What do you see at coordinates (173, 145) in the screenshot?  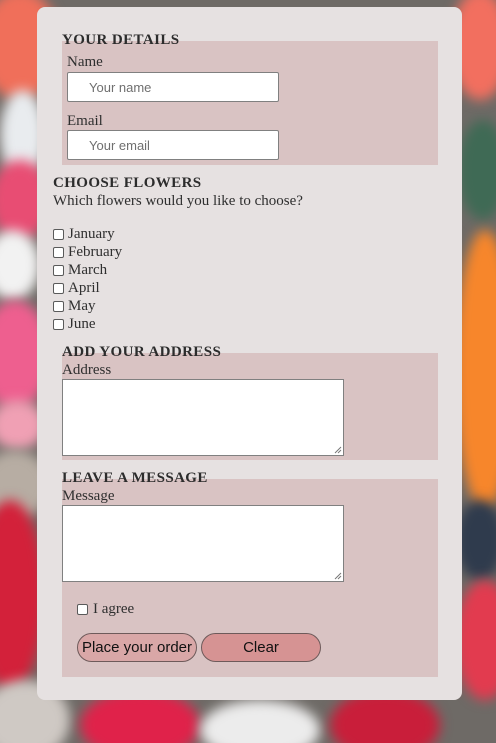 I see `email-input: Your email` at bounding box center [173, 145].